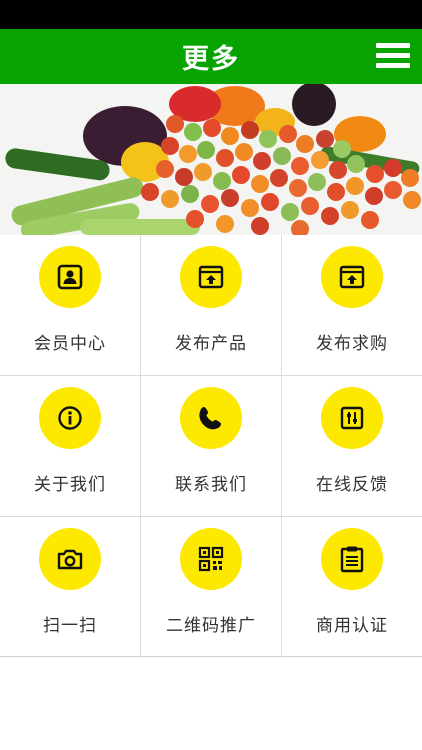 Image resolution: width=422 pixels, height=750 pixels. Describe the element at coordinates (352, 418) in the screenshot. I see `feedback-icon` at that location.